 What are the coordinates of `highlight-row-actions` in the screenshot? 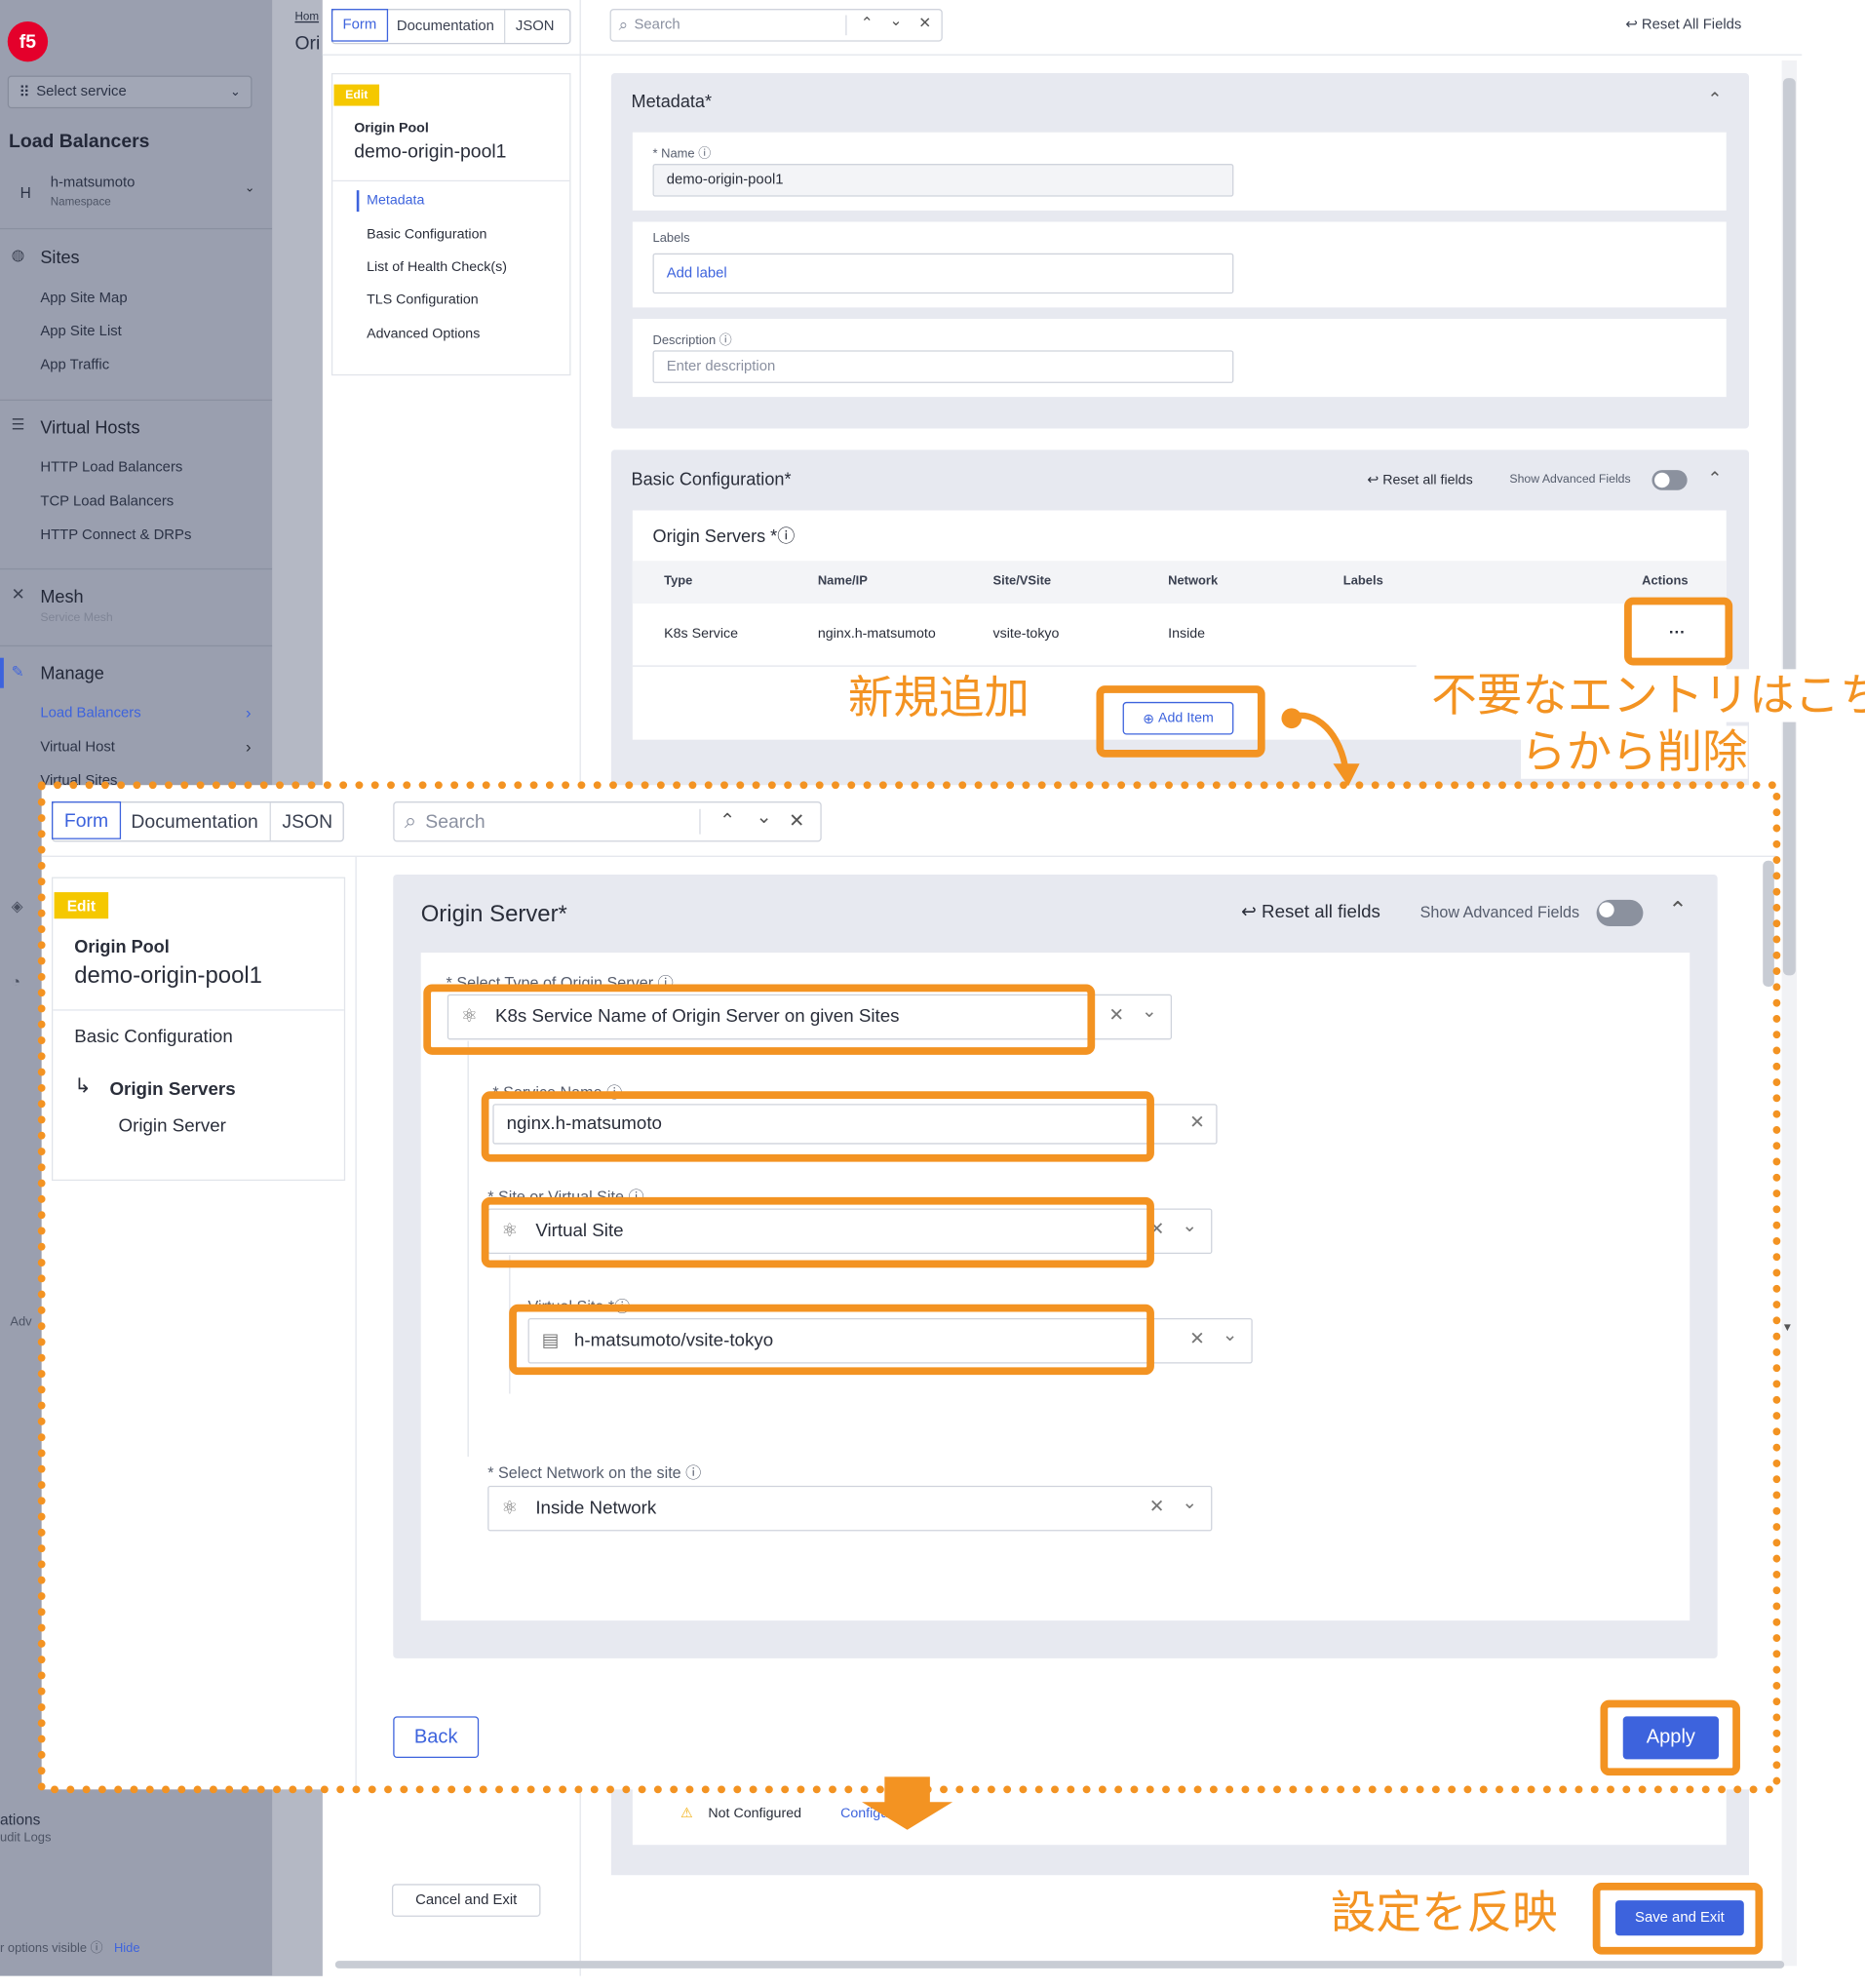 It's located at (1678, 631).